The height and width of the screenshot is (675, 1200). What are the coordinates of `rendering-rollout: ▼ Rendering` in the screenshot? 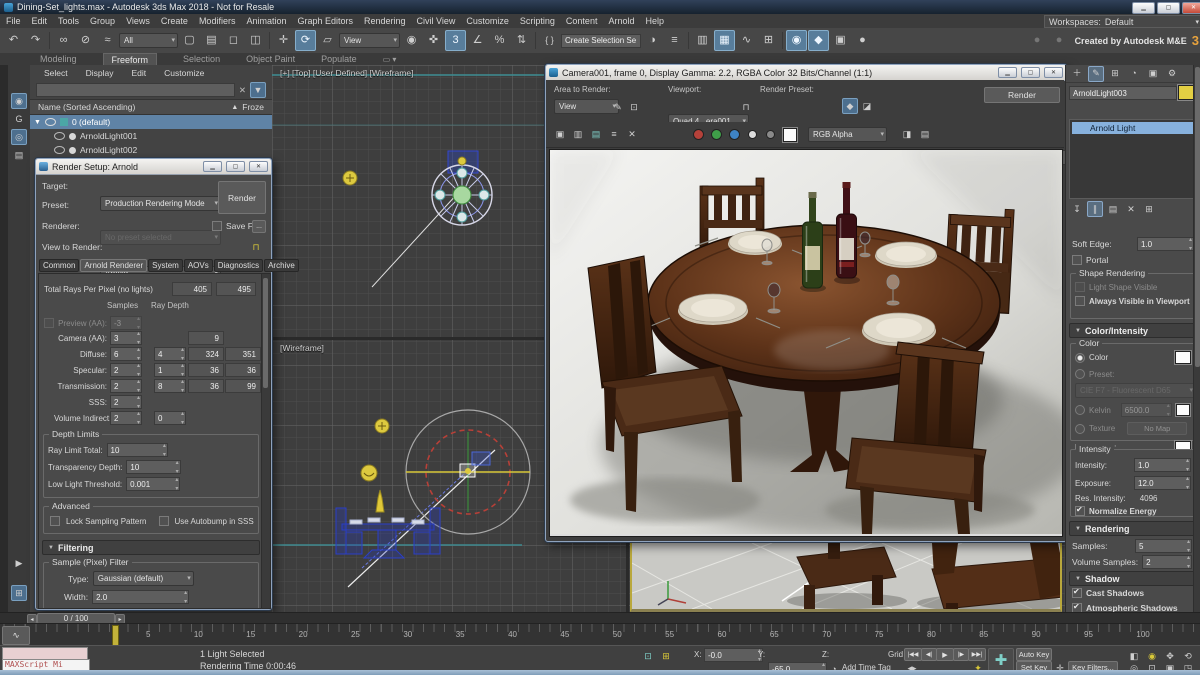 It's located at (1133, 528).